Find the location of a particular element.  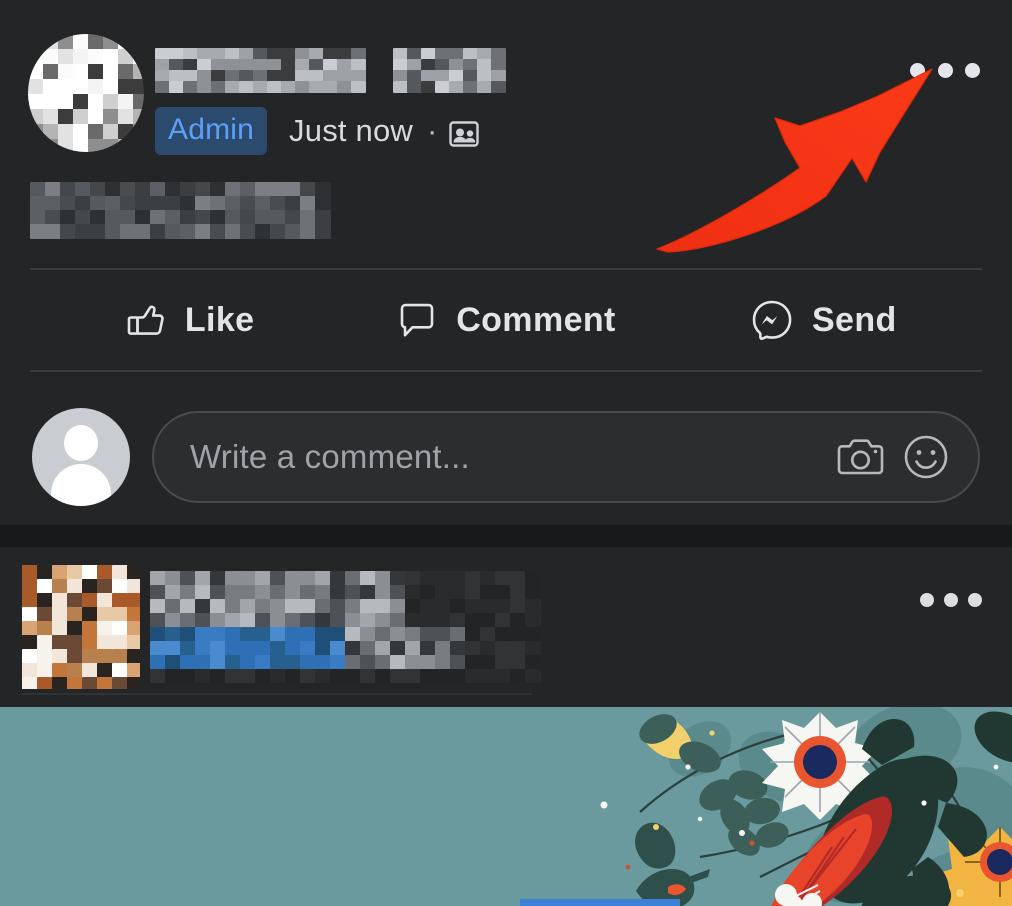

default-person-avatar is located at coordinates (81, 457).